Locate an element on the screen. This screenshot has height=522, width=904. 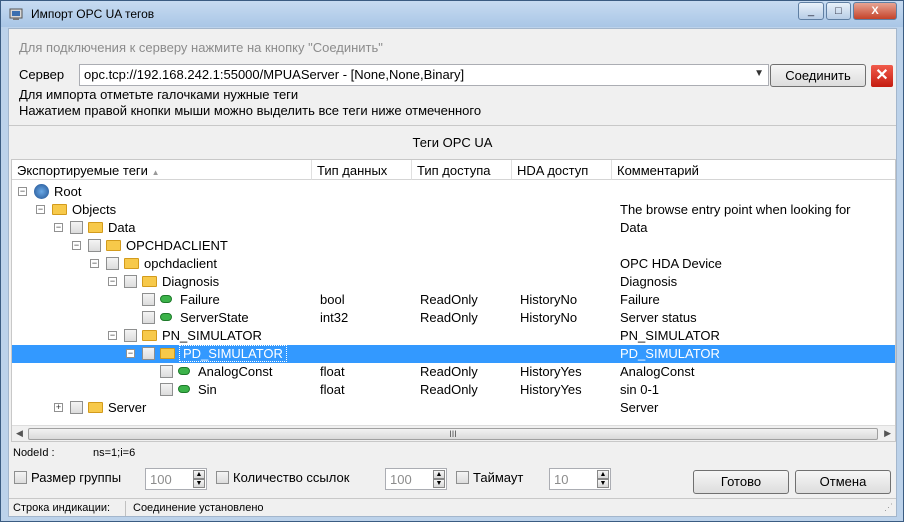
cell-access: ReadOnly is located at coordinates (449, 299).